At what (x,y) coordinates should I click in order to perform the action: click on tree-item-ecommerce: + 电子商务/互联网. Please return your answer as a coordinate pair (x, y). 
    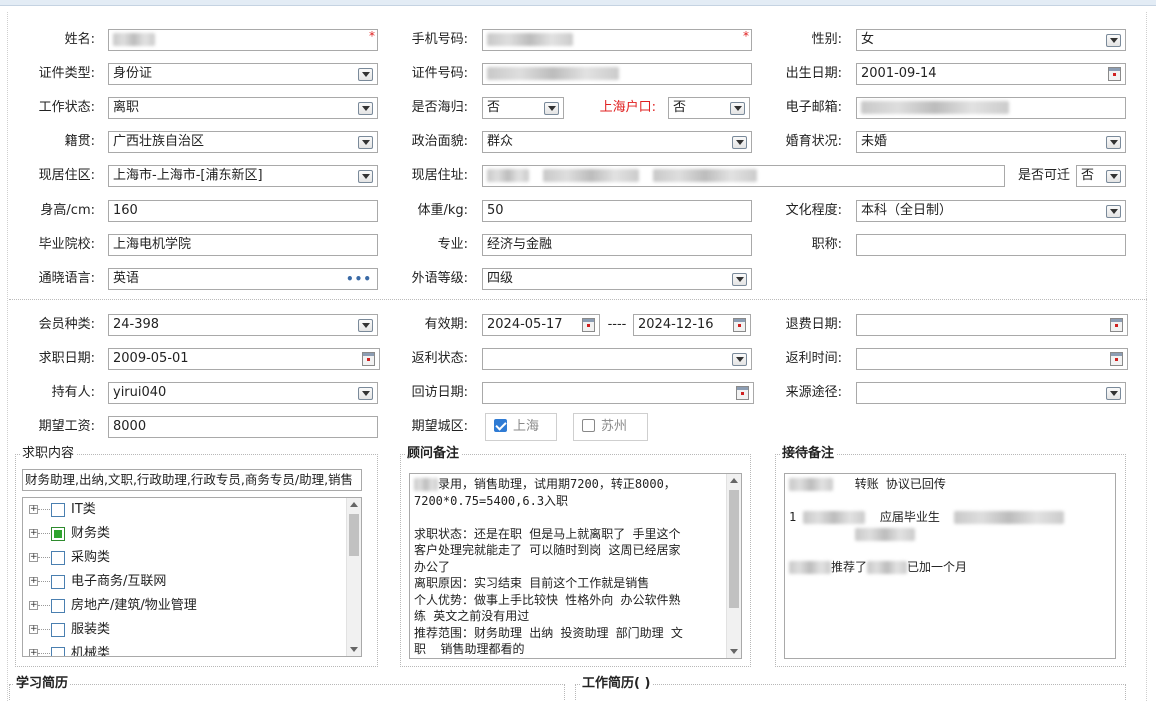
    Looking at the image, I should click on (183, 582).